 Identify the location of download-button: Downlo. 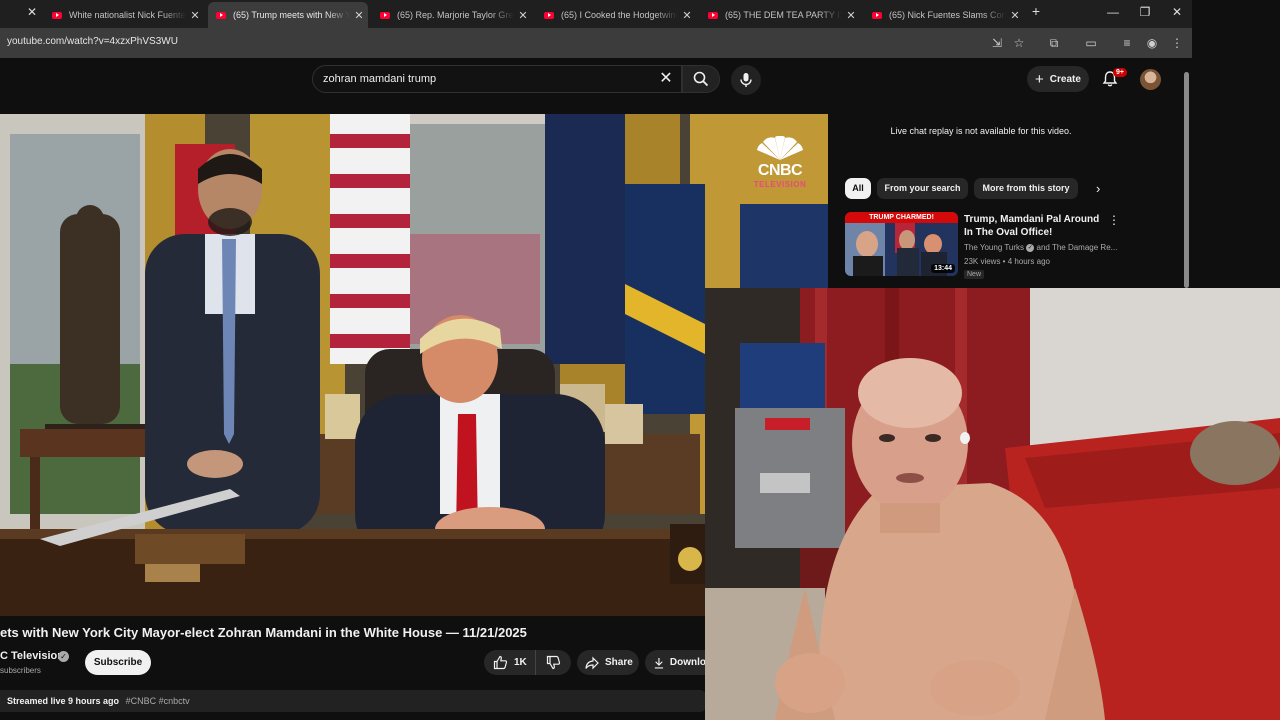
(675, 662).